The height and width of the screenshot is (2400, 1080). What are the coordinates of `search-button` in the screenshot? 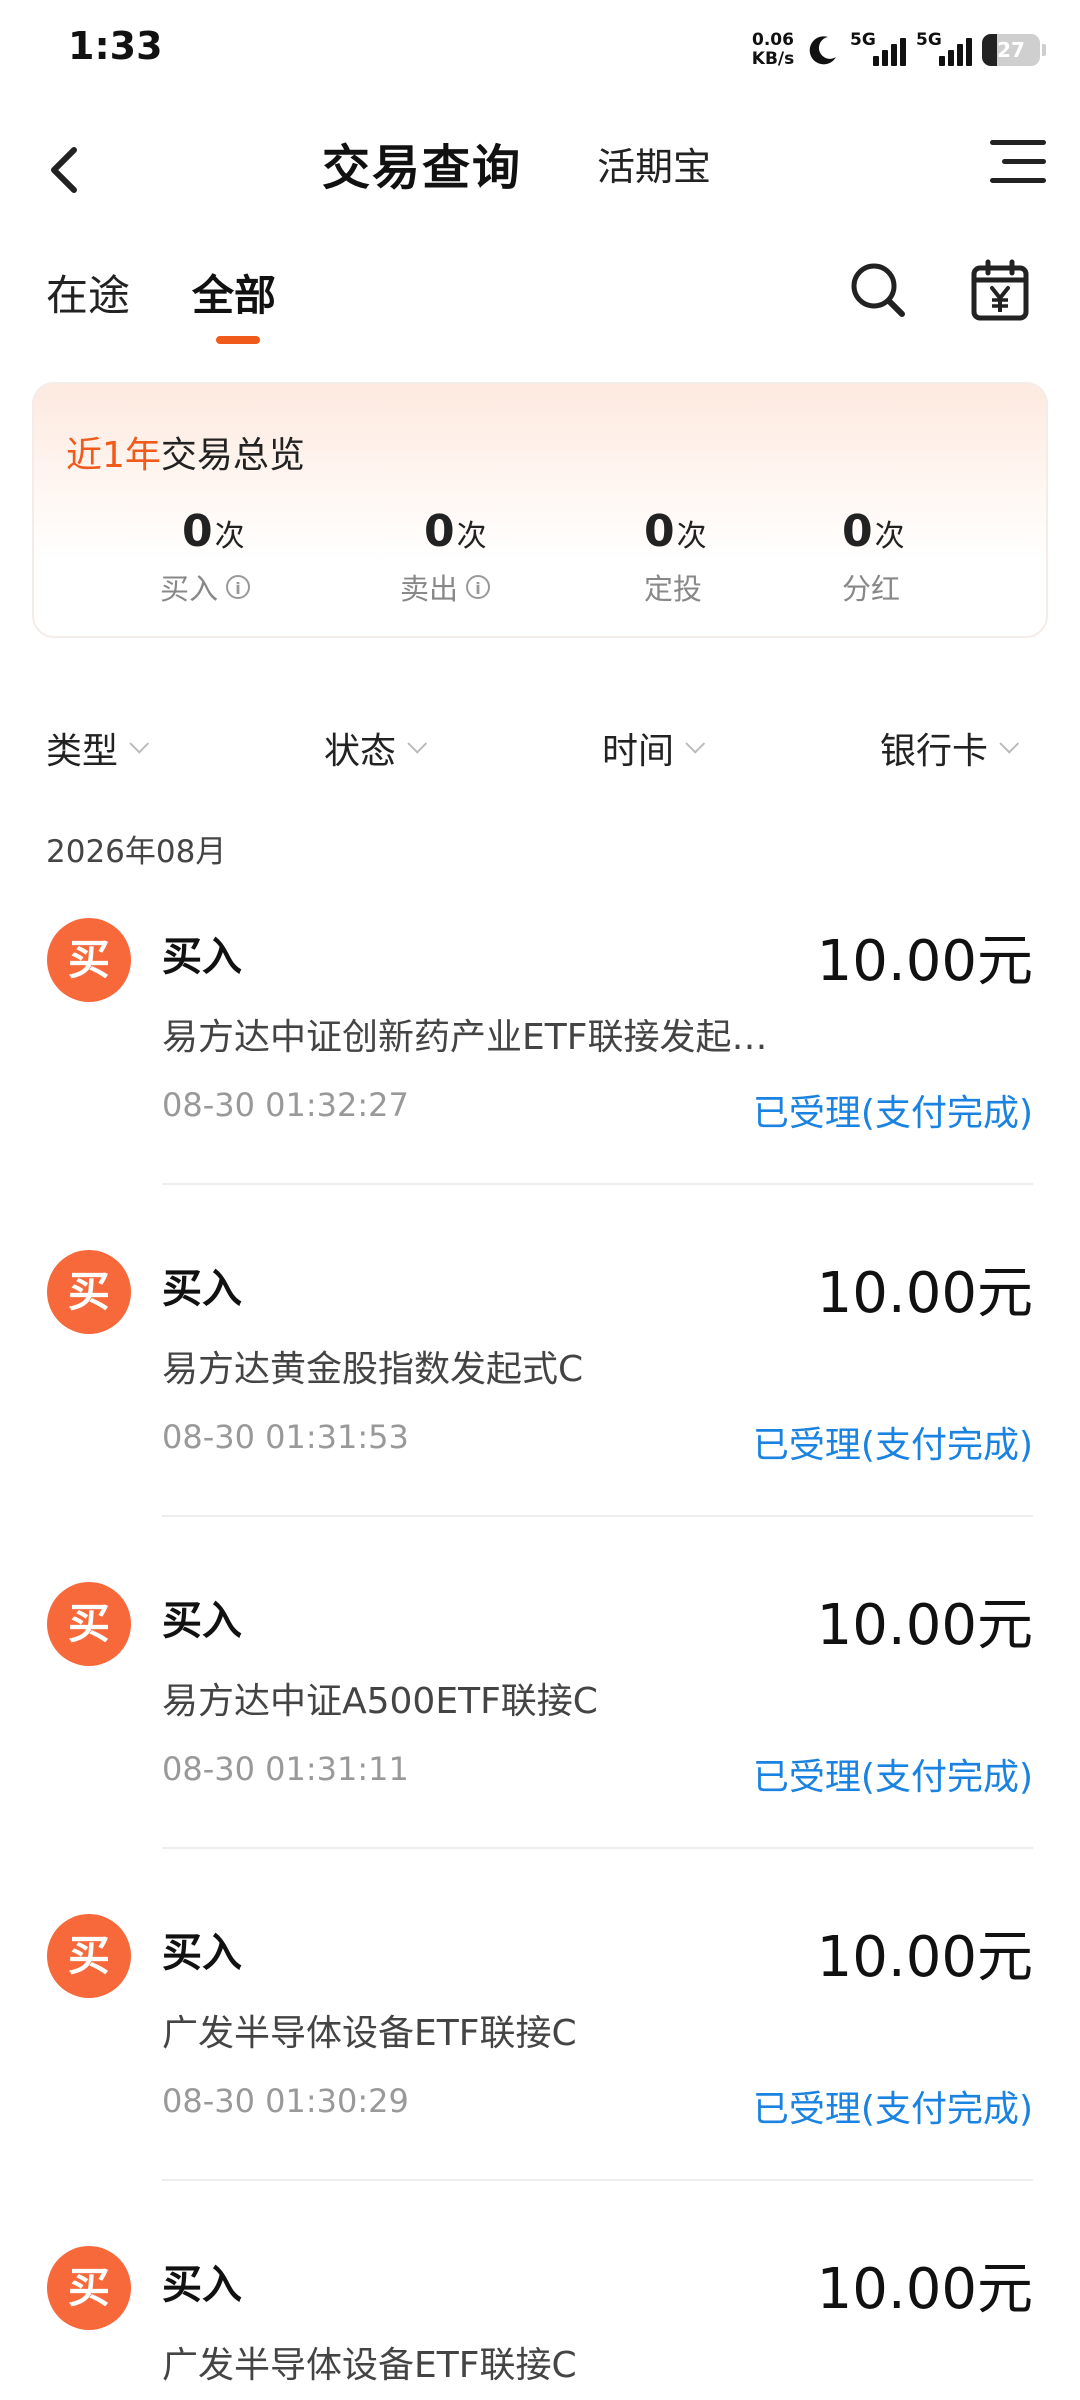 It's located at (878, 290).